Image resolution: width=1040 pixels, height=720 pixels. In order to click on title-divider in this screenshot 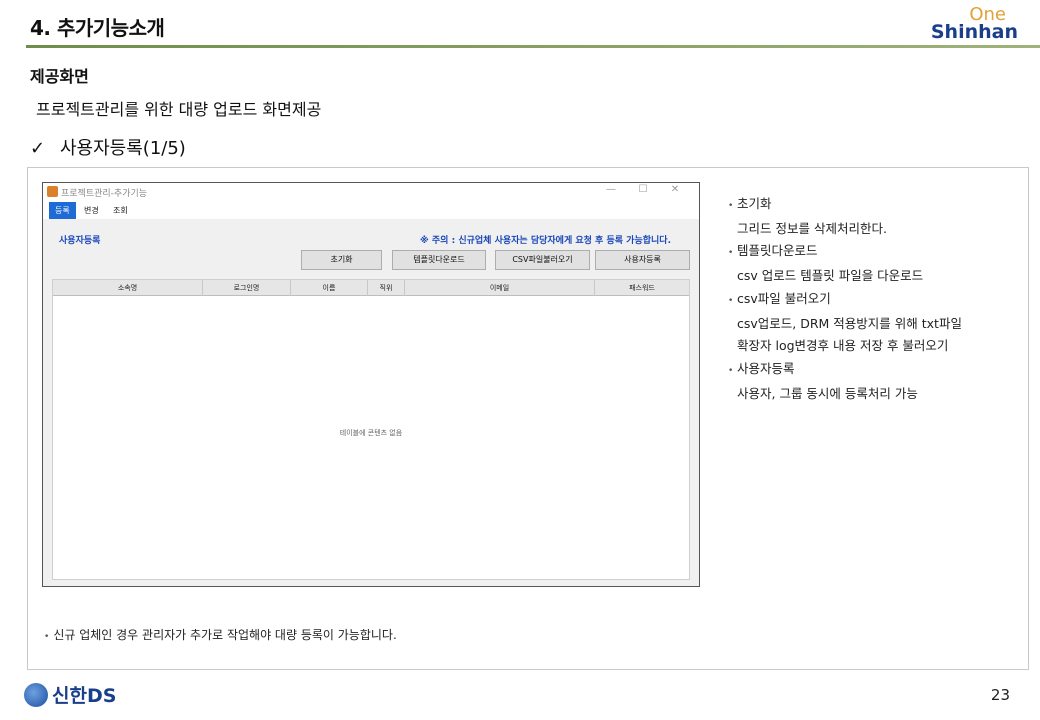, I will do `click(533, 46)`.